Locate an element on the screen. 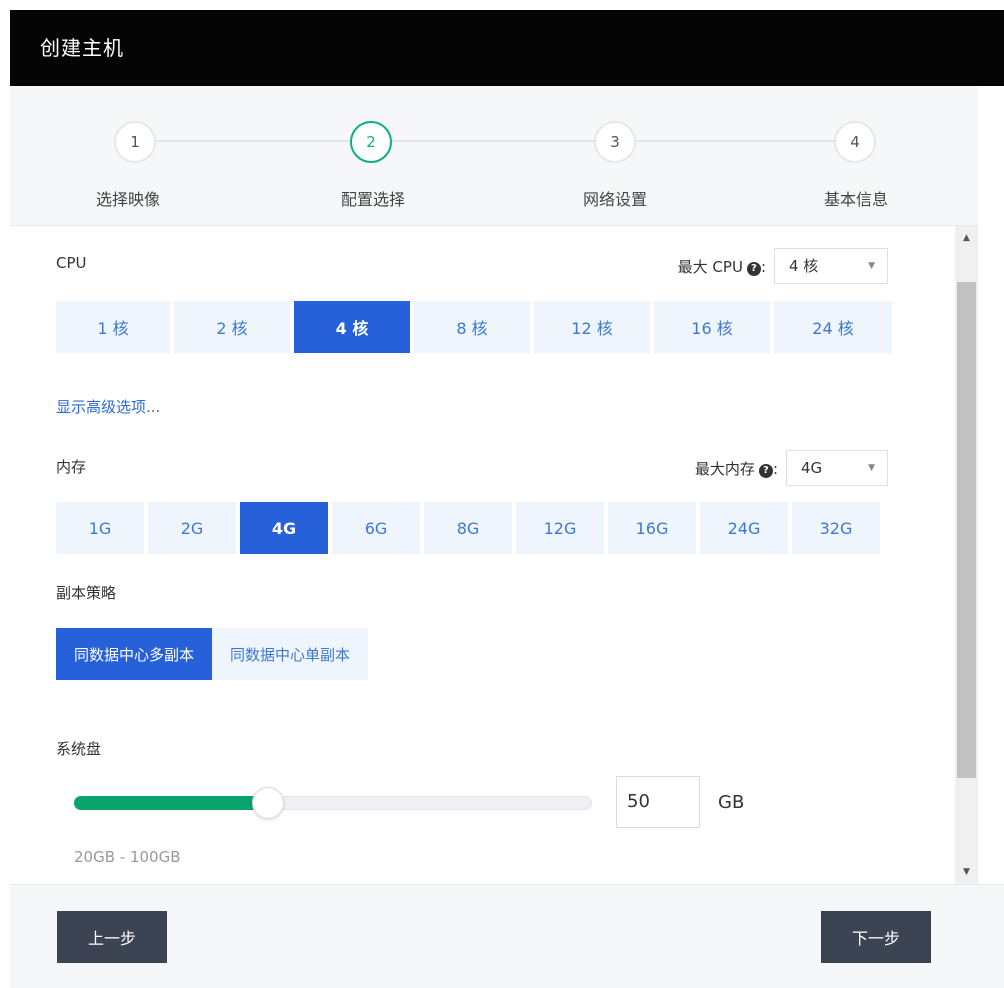  dialog-footer: 上一步 下一步 is located at coordinates (507, 936).